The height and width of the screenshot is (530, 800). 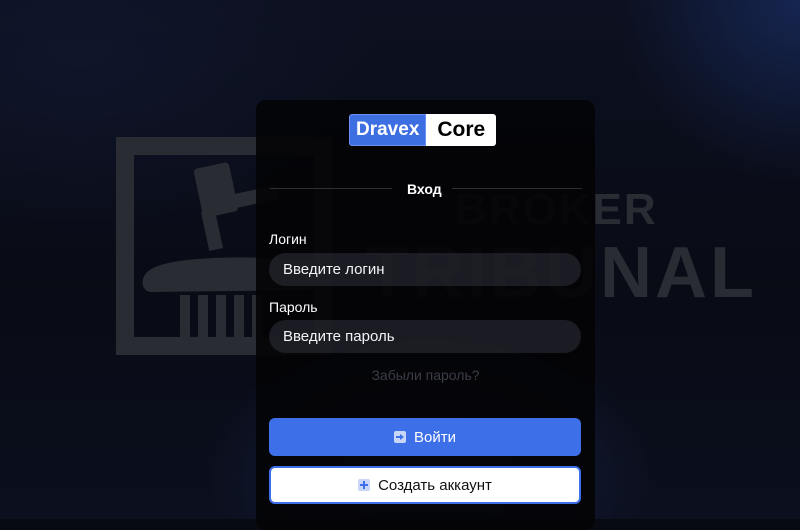 What do you see at coordinates (425, 269) in the screenshot?
I see `login-input` at bounding box center [425, 269].